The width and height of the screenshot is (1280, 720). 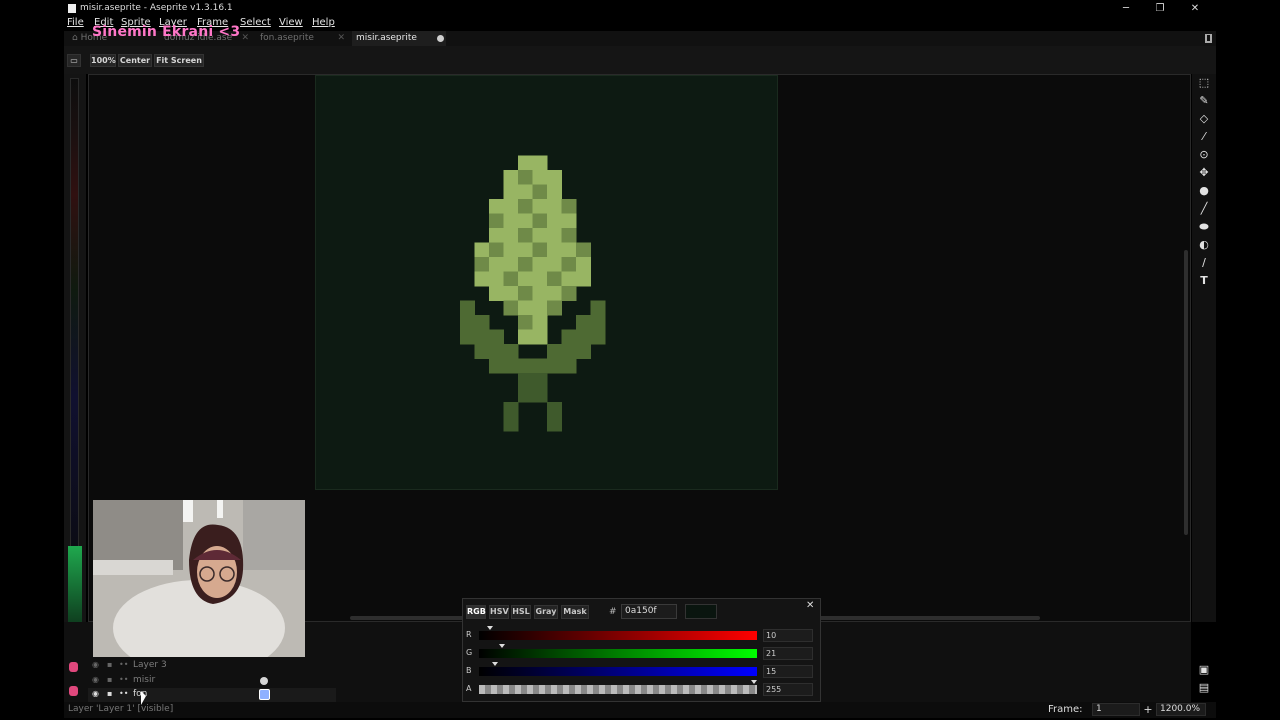 What do you see at coordinates (1204, 245) in the screenshot?
I see `blur-icon: ◐` at bounding box center [1204, 245].